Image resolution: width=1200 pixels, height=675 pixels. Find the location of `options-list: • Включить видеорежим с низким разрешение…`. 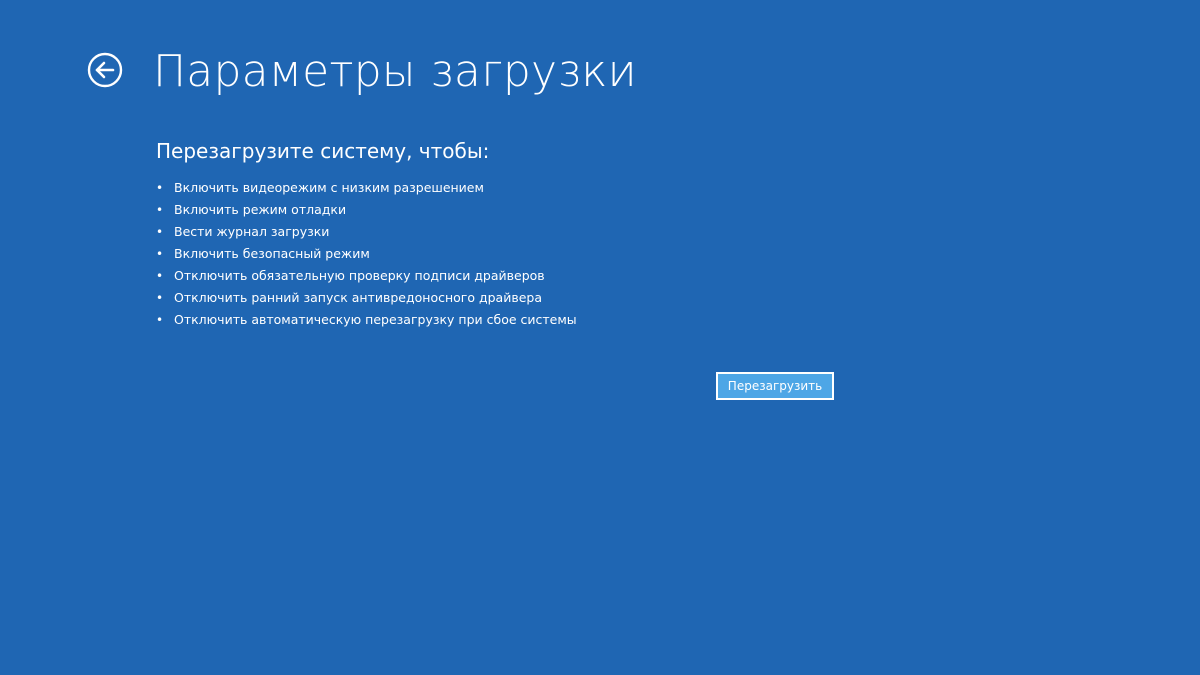

options-list: • Включить видеорежим с низким разрешение… is located at coordinates (366, 254).